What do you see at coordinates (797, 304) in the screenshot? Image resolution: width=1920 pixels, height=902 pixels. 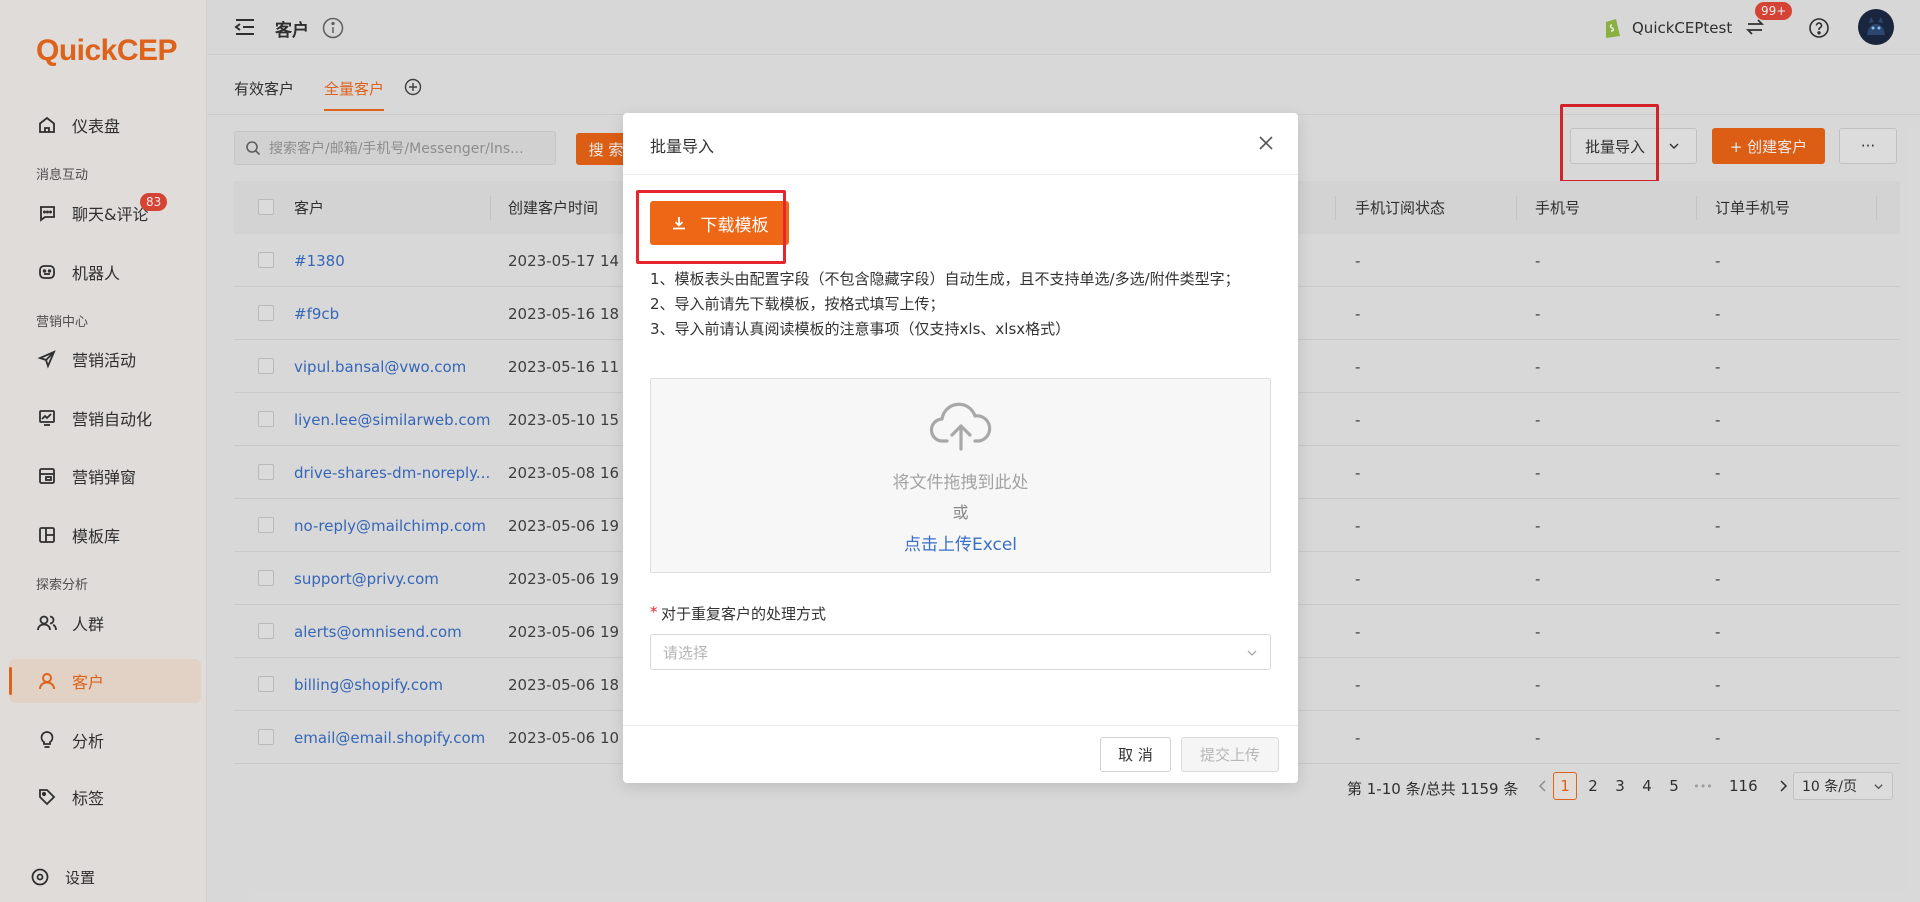 I see `import-note-2: 2、导入前请先下载模板，按格式填写上传；` at bounding box center [797, 304].